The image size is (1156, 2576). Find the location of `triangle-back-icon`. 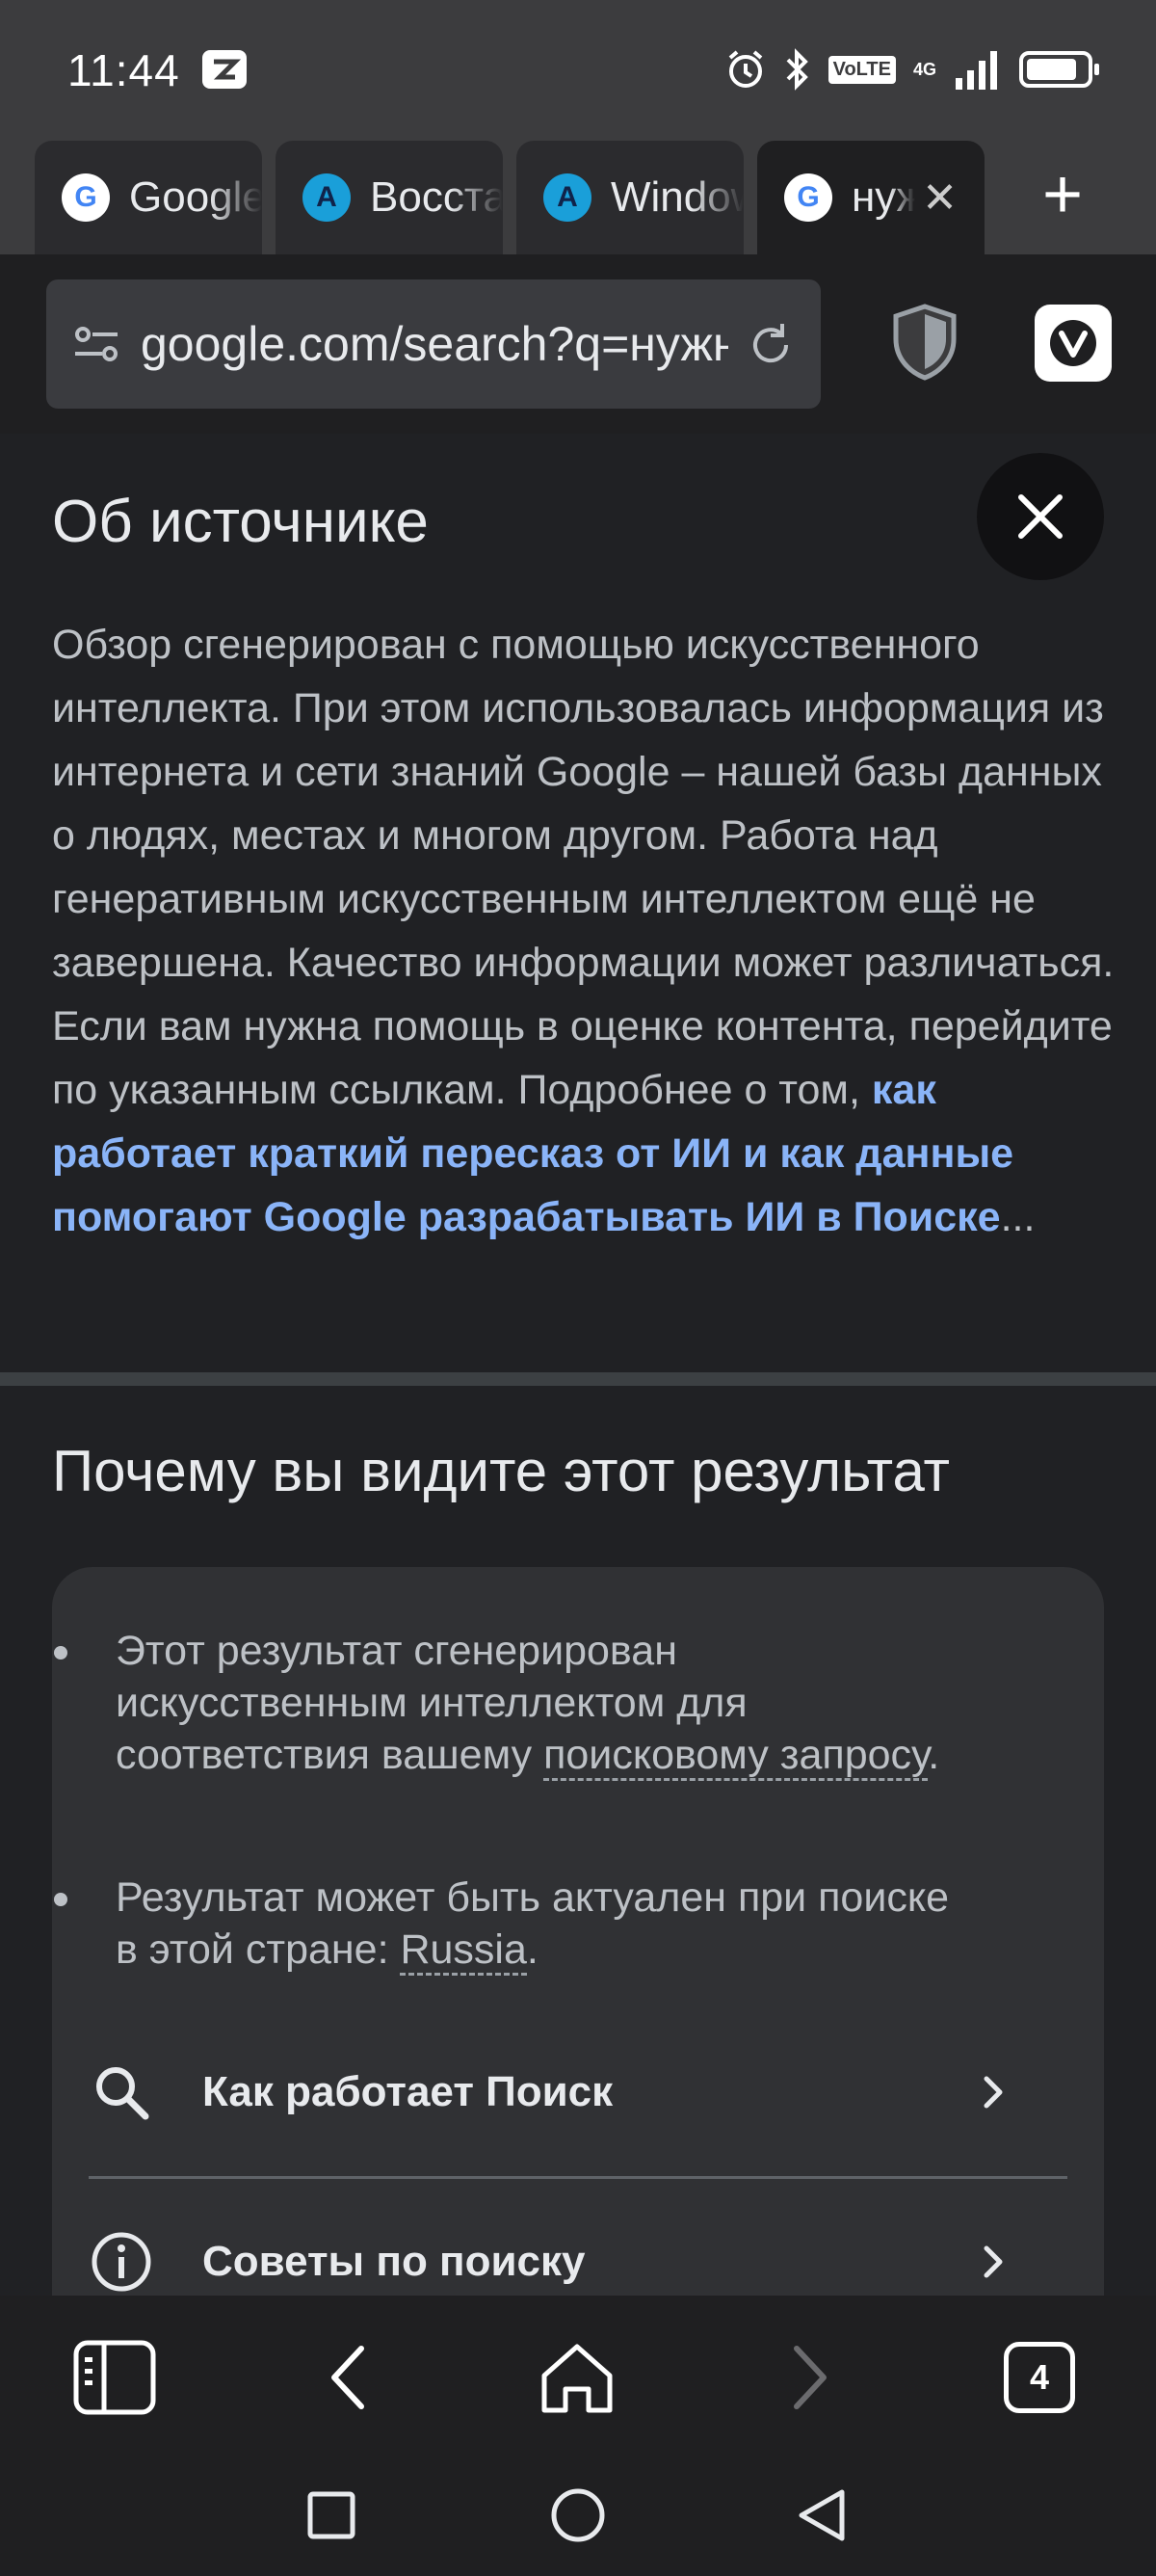

triangle-back-icon is located at coordinates (822, 2515).